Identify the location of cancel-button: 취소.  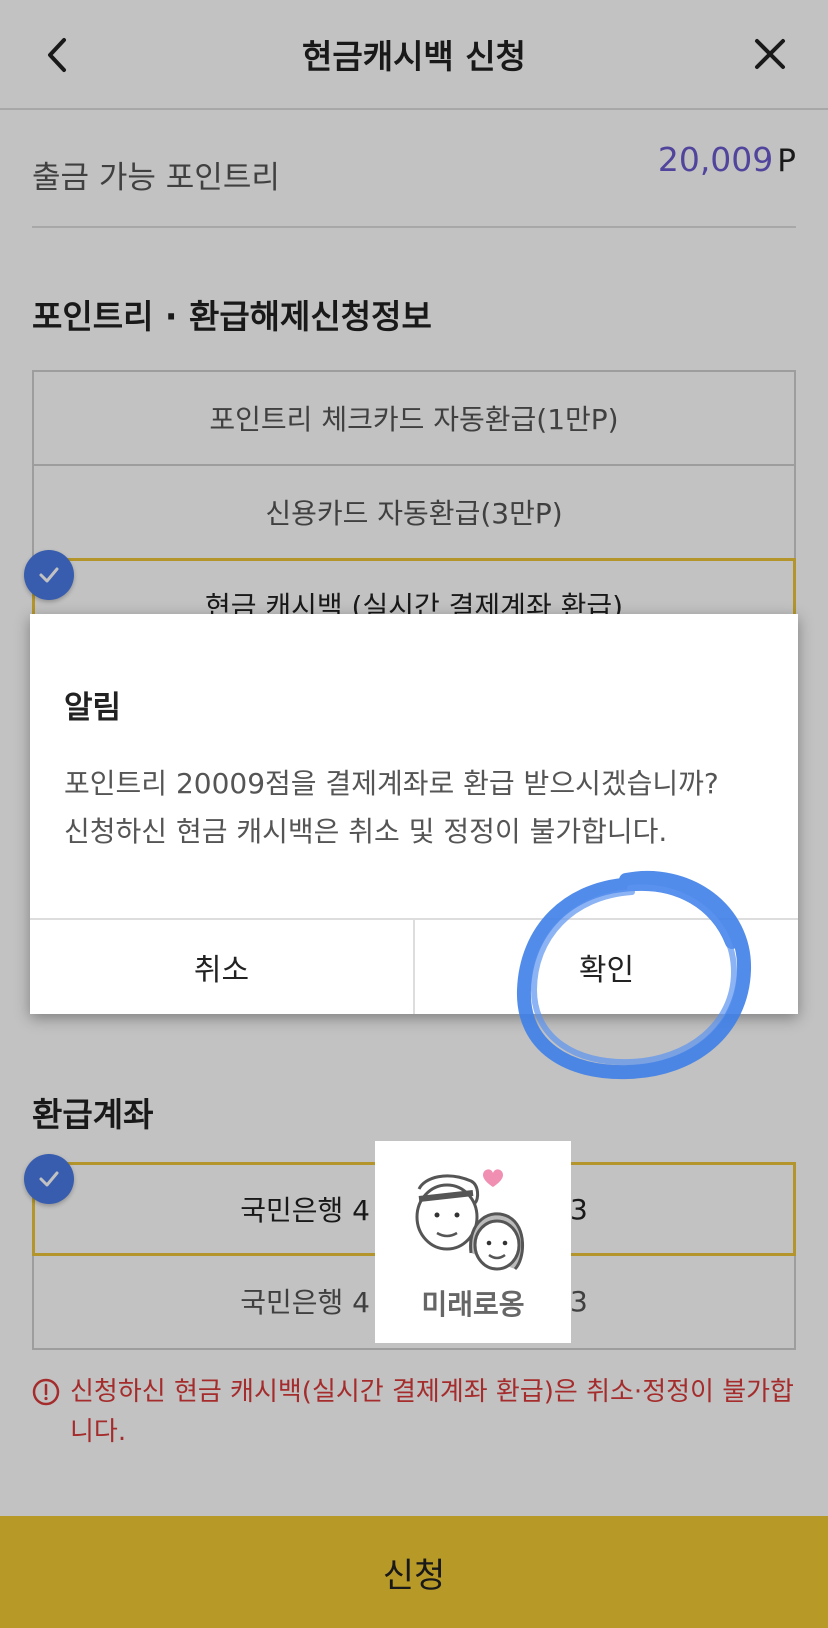
(221, 967).